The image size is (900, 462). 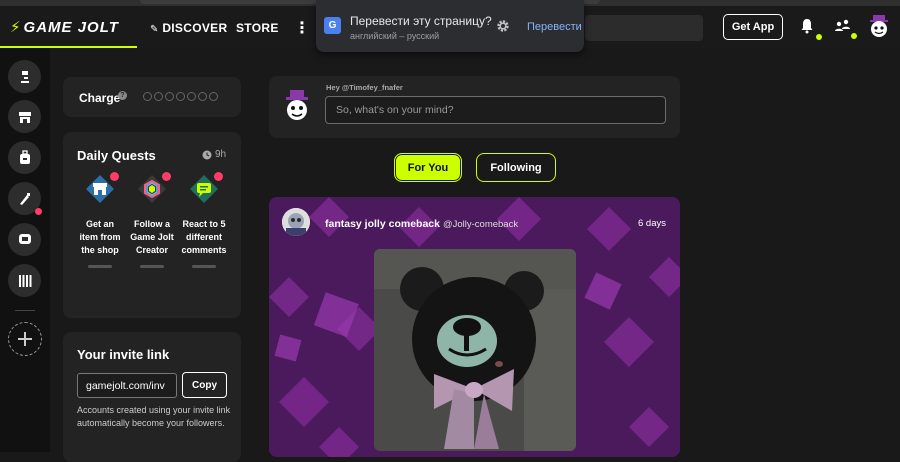 I want to click on more-menu-icon: ⋮, so click(x=302, y=28).